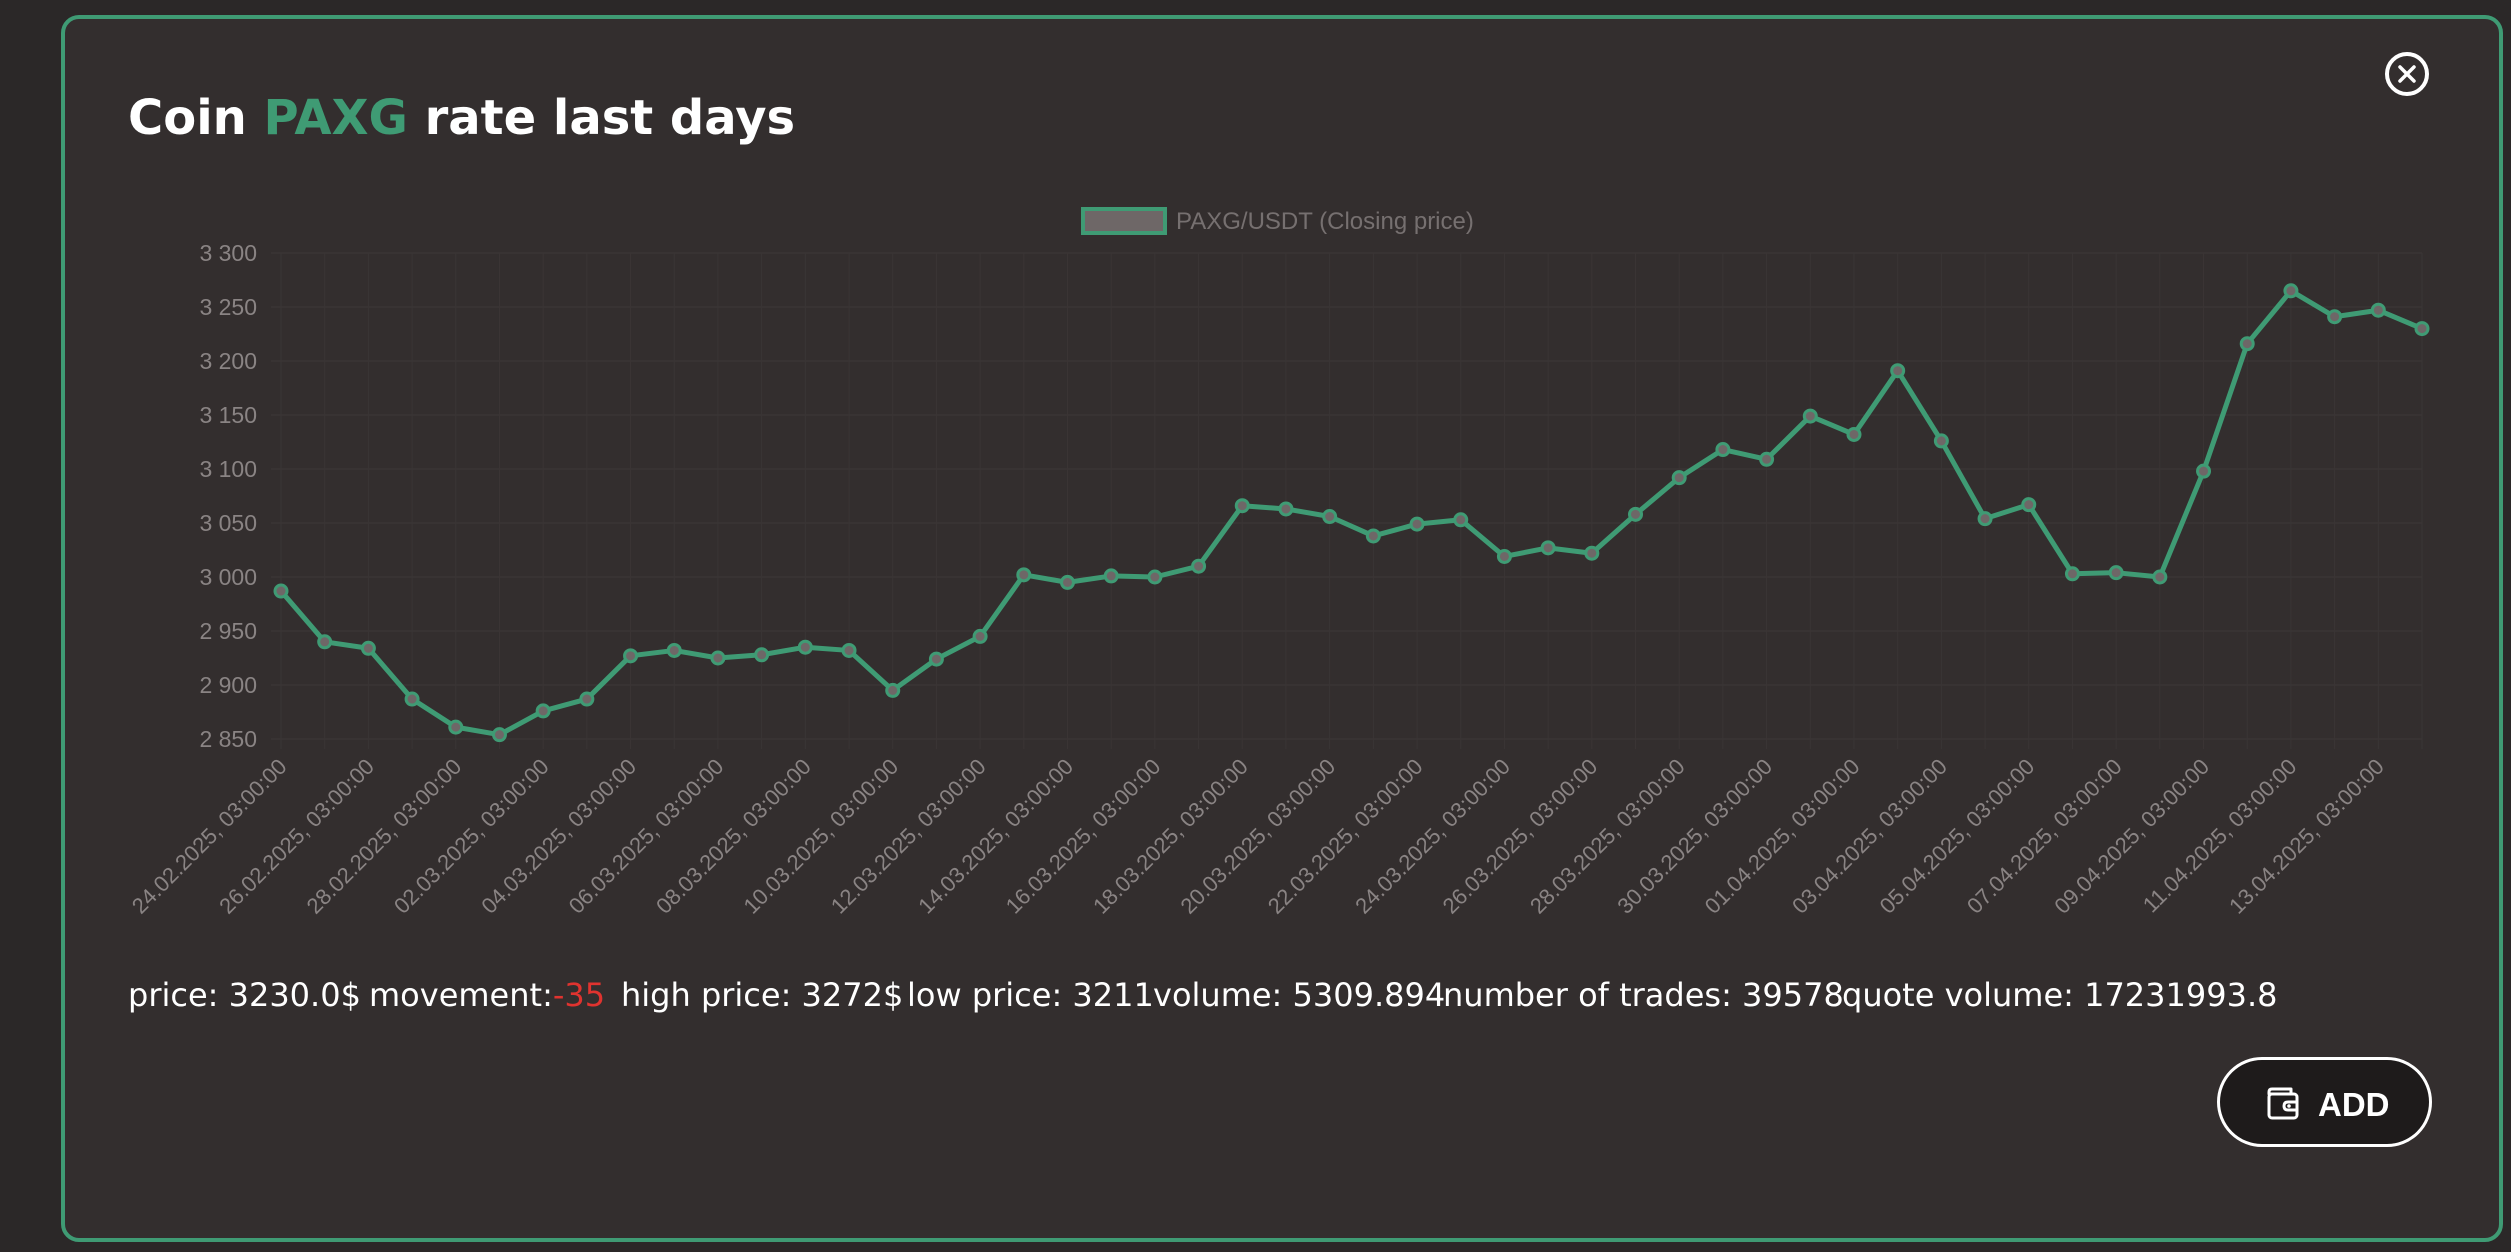 The image size is (2511, 1252). Describe the element at coordinates (1782, 836) in the screenshot. I see `x-tick-label: 01.04.2025, 03:00:00` at that location.